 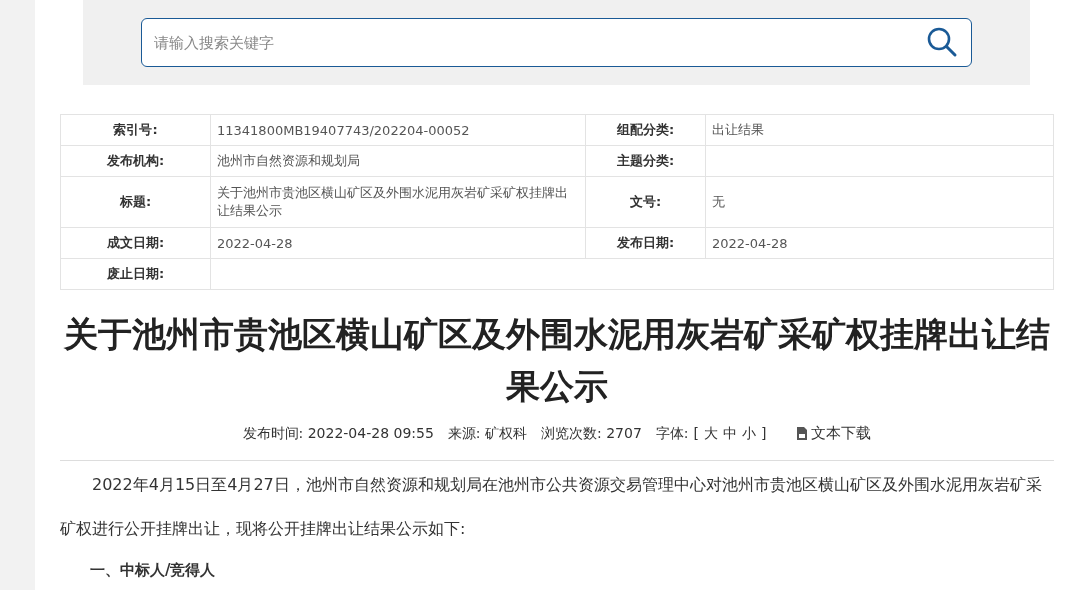 I want to click on article-title: 关于池州市贵池区横山矿区及外围水泥用灰岩矿采矿权挂牌出让结果公示, so click(x=557, y=360).